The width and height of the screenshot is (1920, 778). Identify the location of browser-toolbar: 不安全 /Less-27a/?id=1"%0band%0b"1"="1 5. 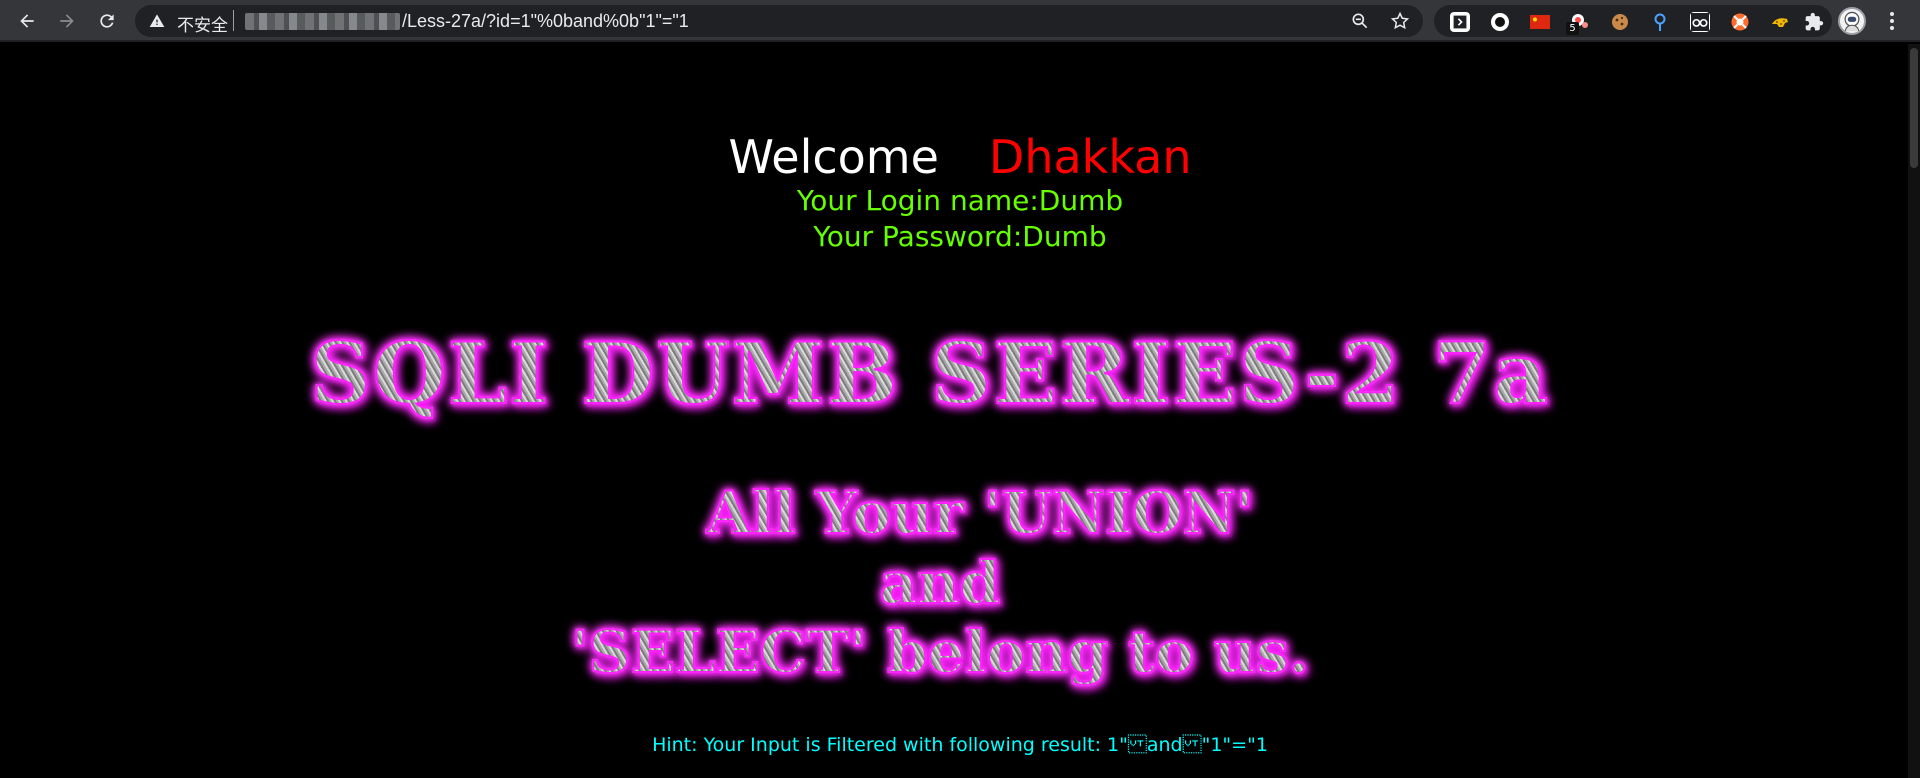
(960, 21).